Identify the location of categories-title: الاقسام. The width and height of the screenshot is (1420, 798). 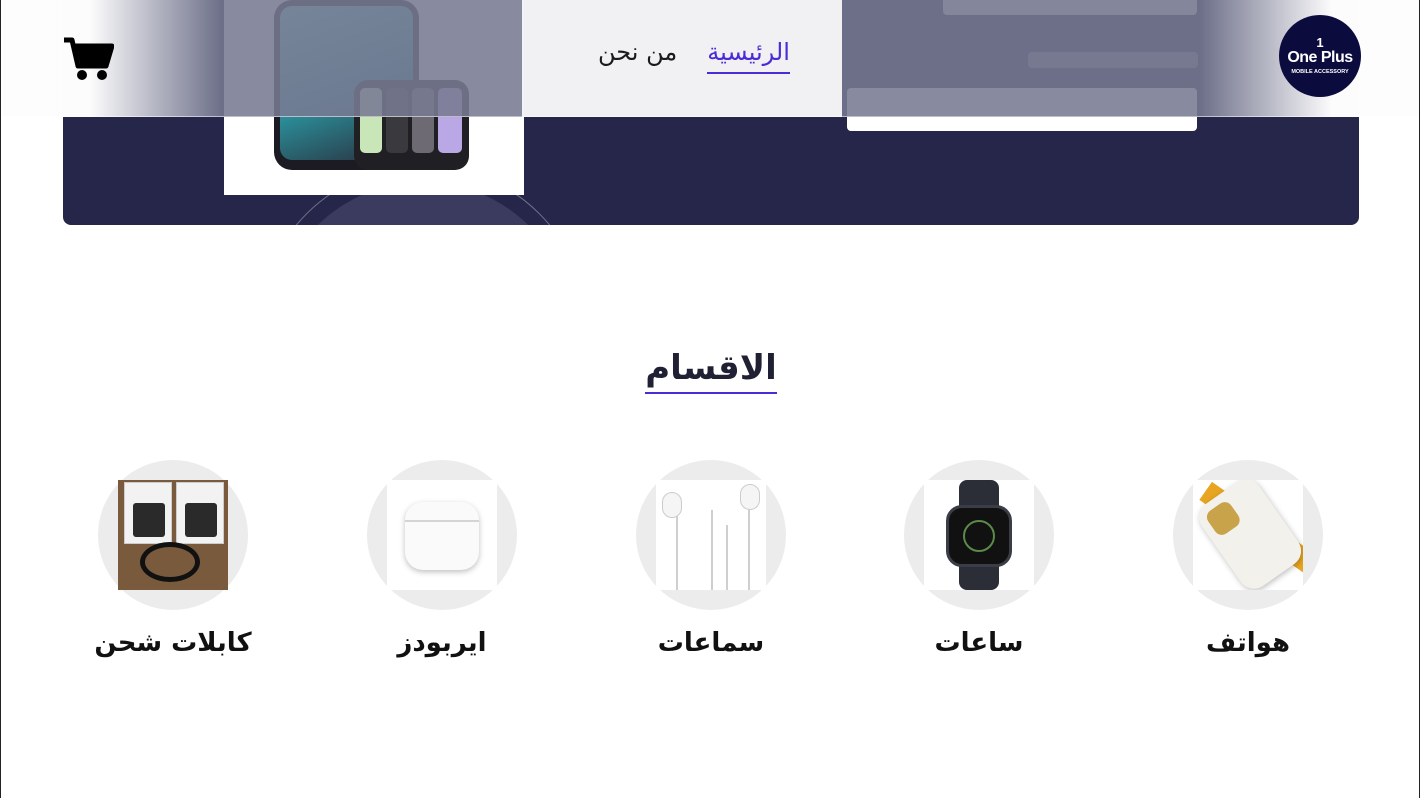
(710, 371).